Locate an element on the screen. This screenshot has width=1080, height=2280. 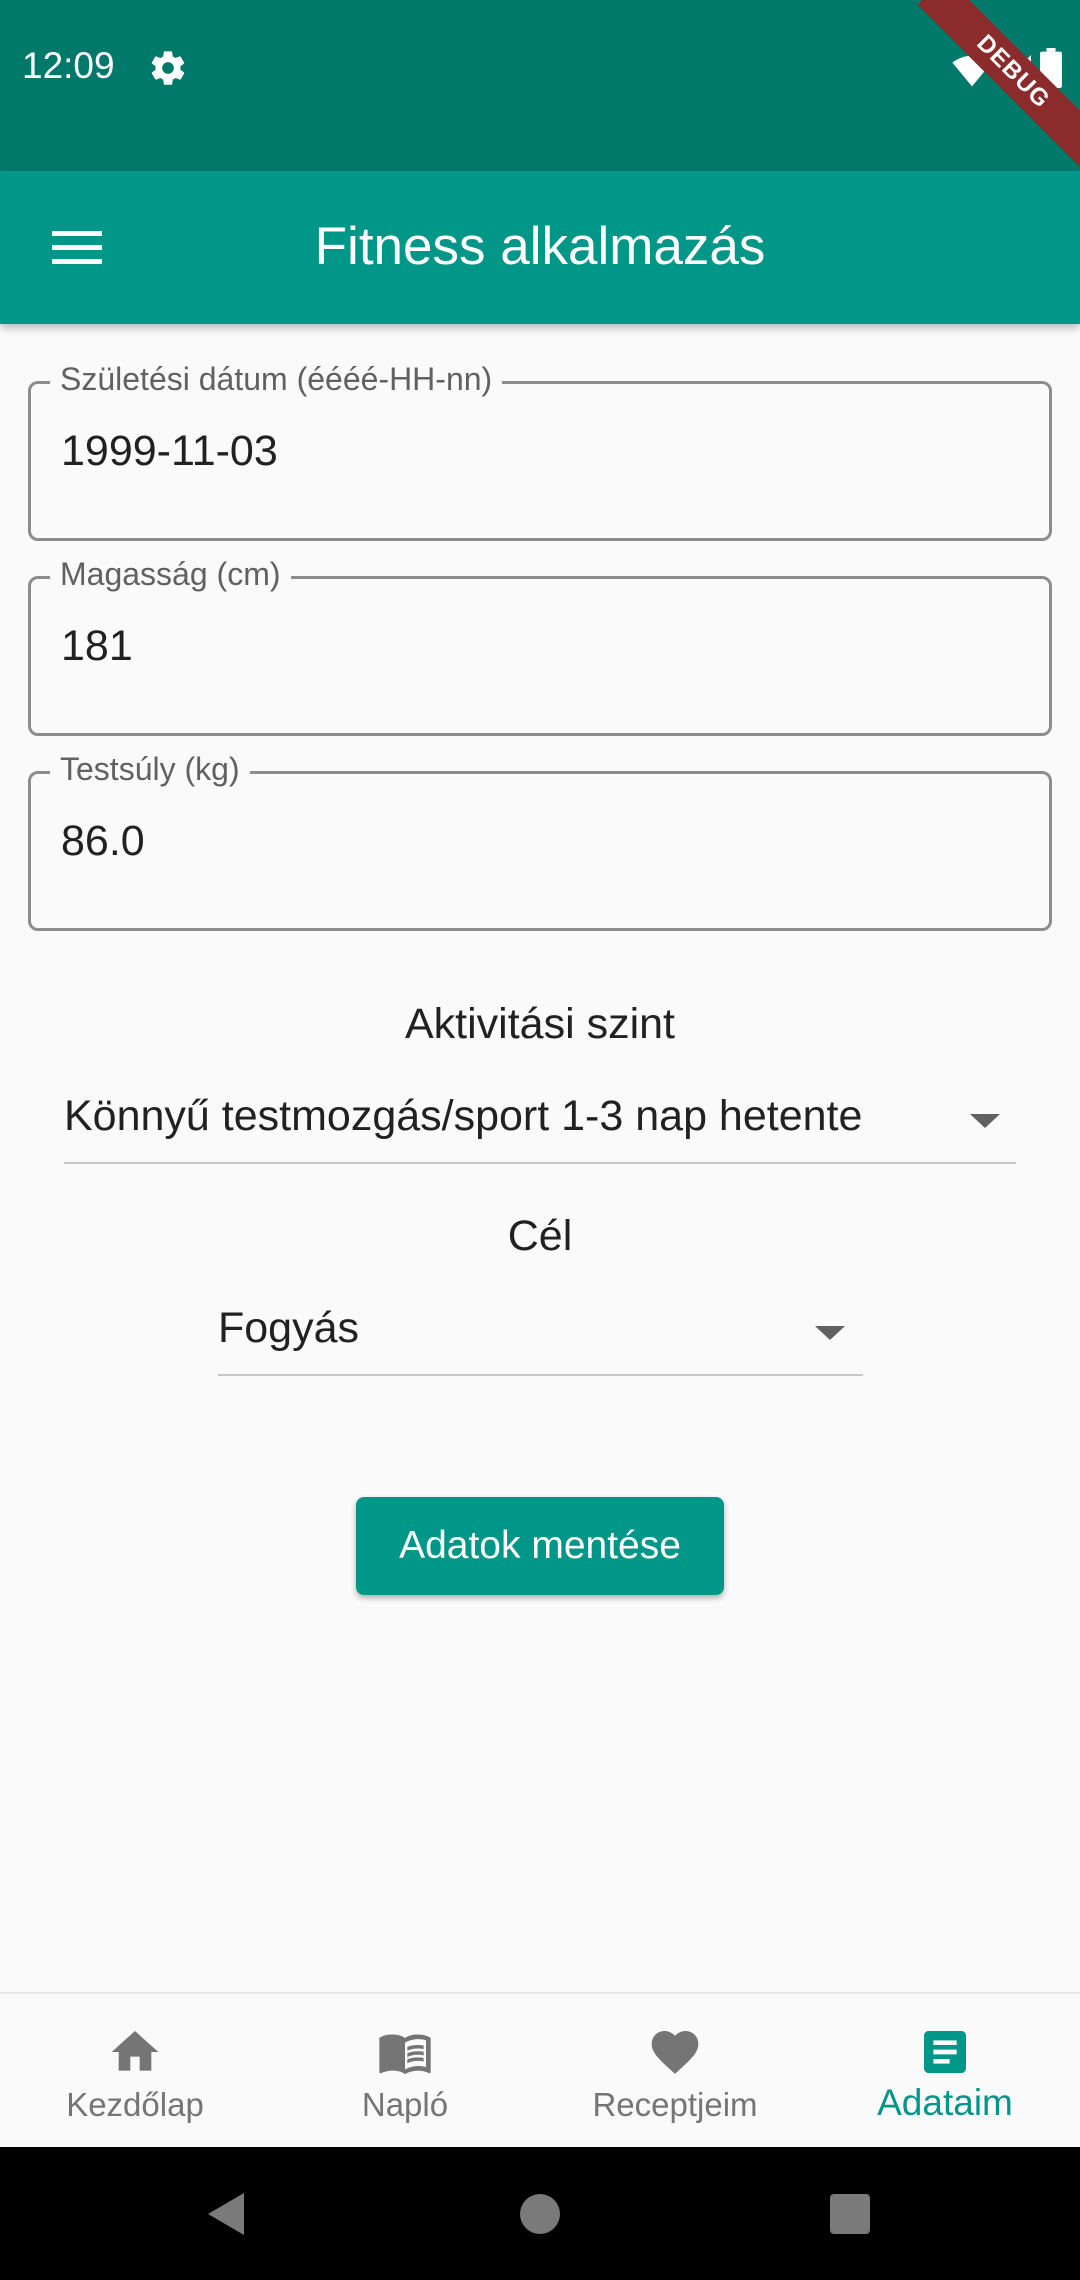
nav-item-my-data: Adataim is located at coordinates (945, 2071).